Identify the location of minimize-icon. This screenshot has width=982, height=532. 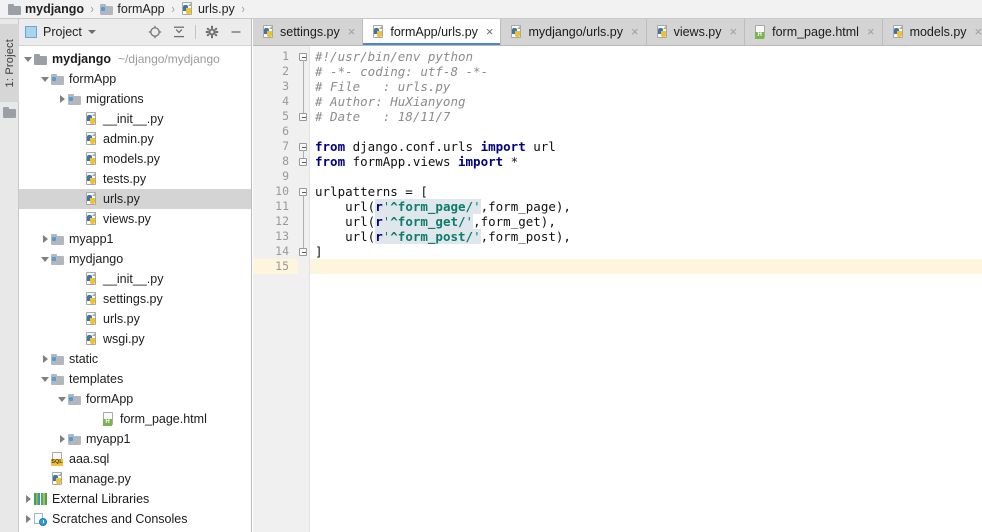
(236, 32).